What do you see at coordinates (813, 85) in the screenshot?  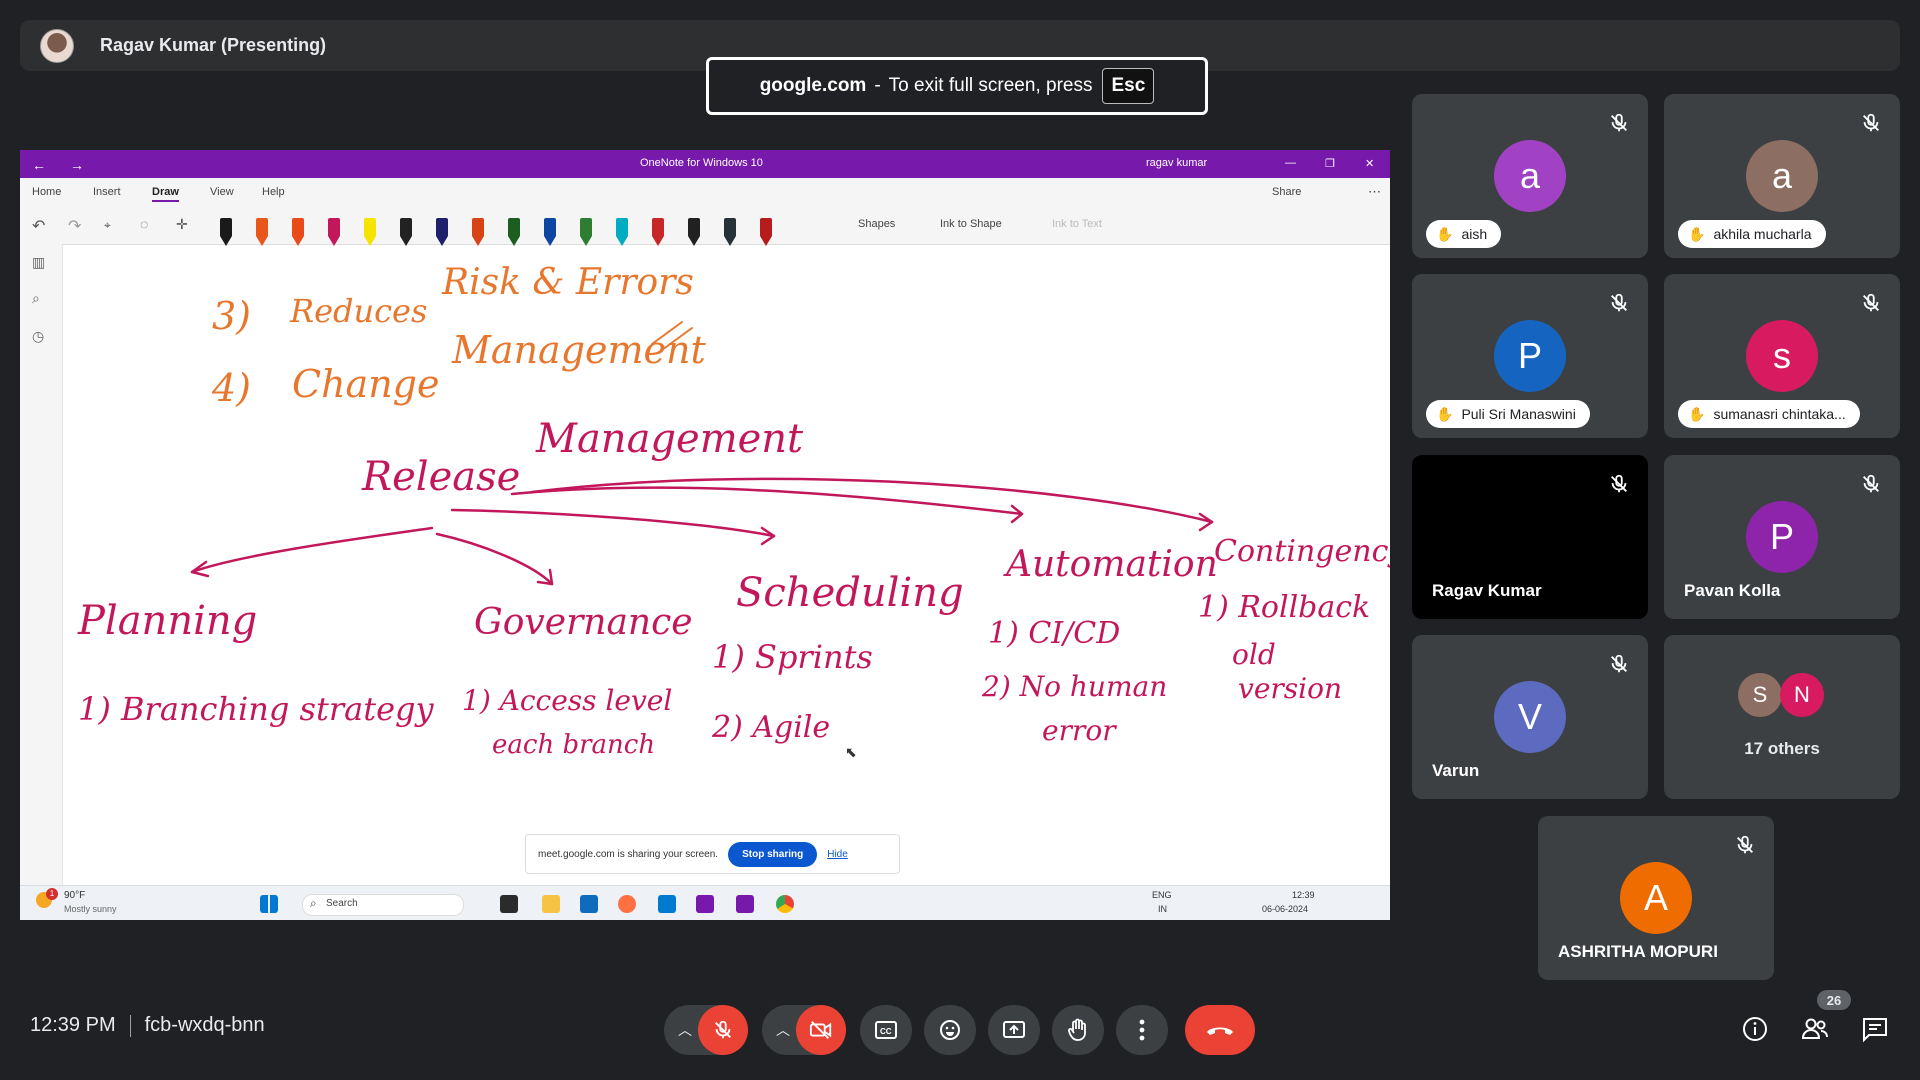 I see `toast-domain: google.com` at bounding box center [813, 85].